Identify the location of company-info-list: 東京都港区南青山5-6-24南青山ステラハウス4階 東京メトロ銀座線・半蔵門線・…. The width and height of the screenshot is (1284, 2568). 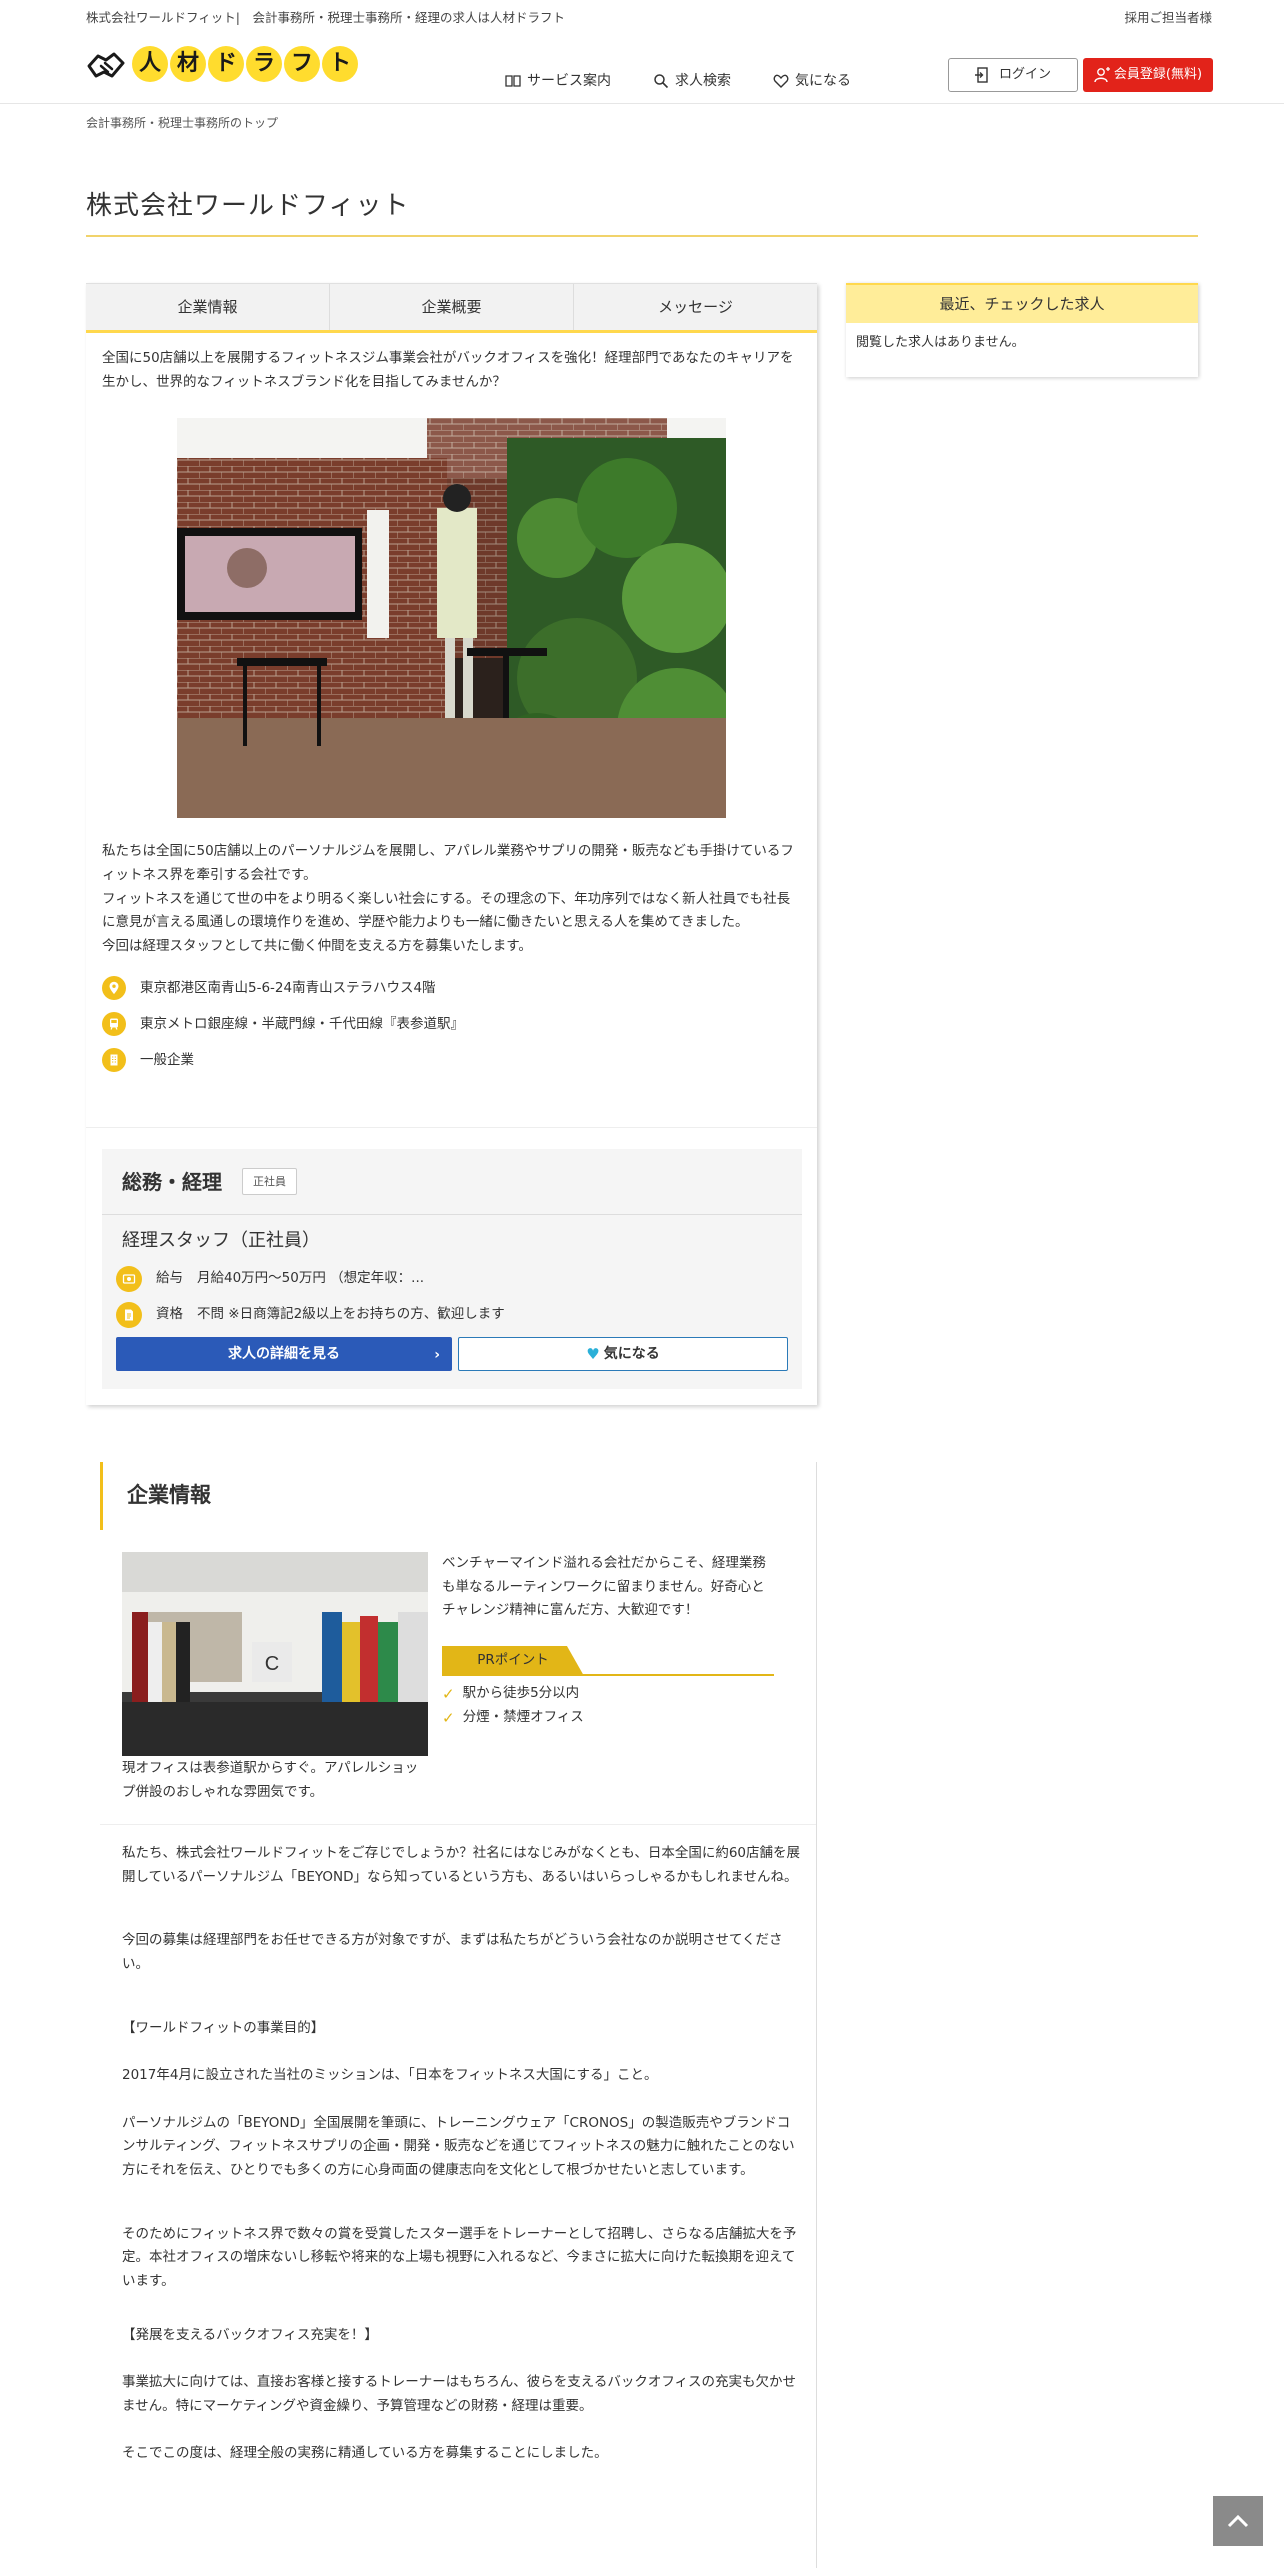
(451, 1018).